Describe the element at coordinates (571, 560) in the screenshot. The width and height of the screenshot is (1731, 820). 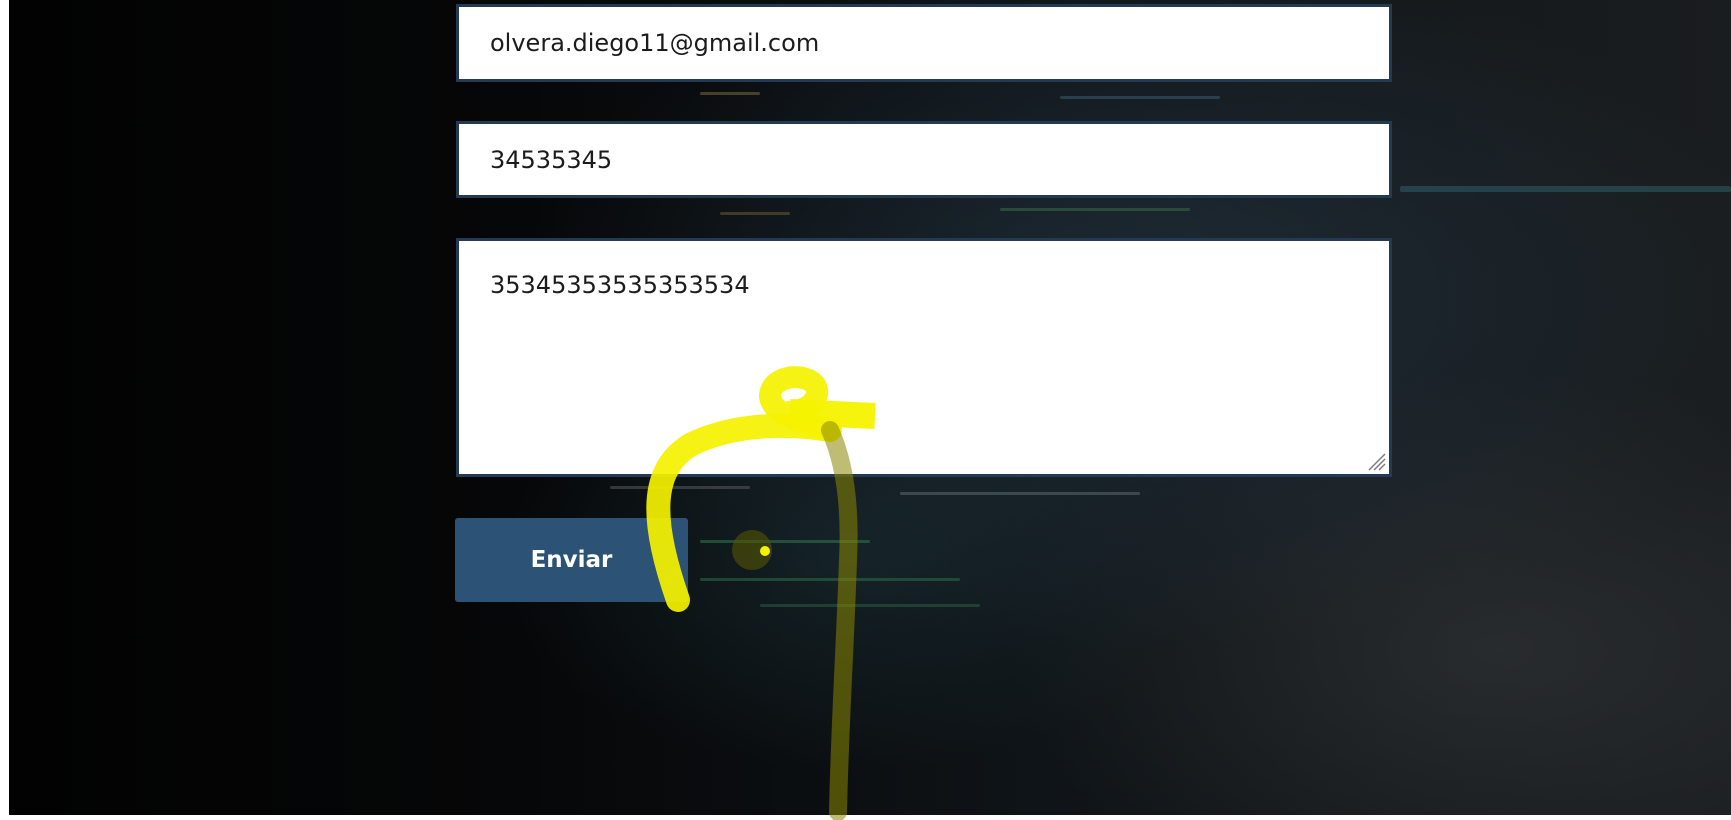
I see `submit-button: Enviar` at that location.